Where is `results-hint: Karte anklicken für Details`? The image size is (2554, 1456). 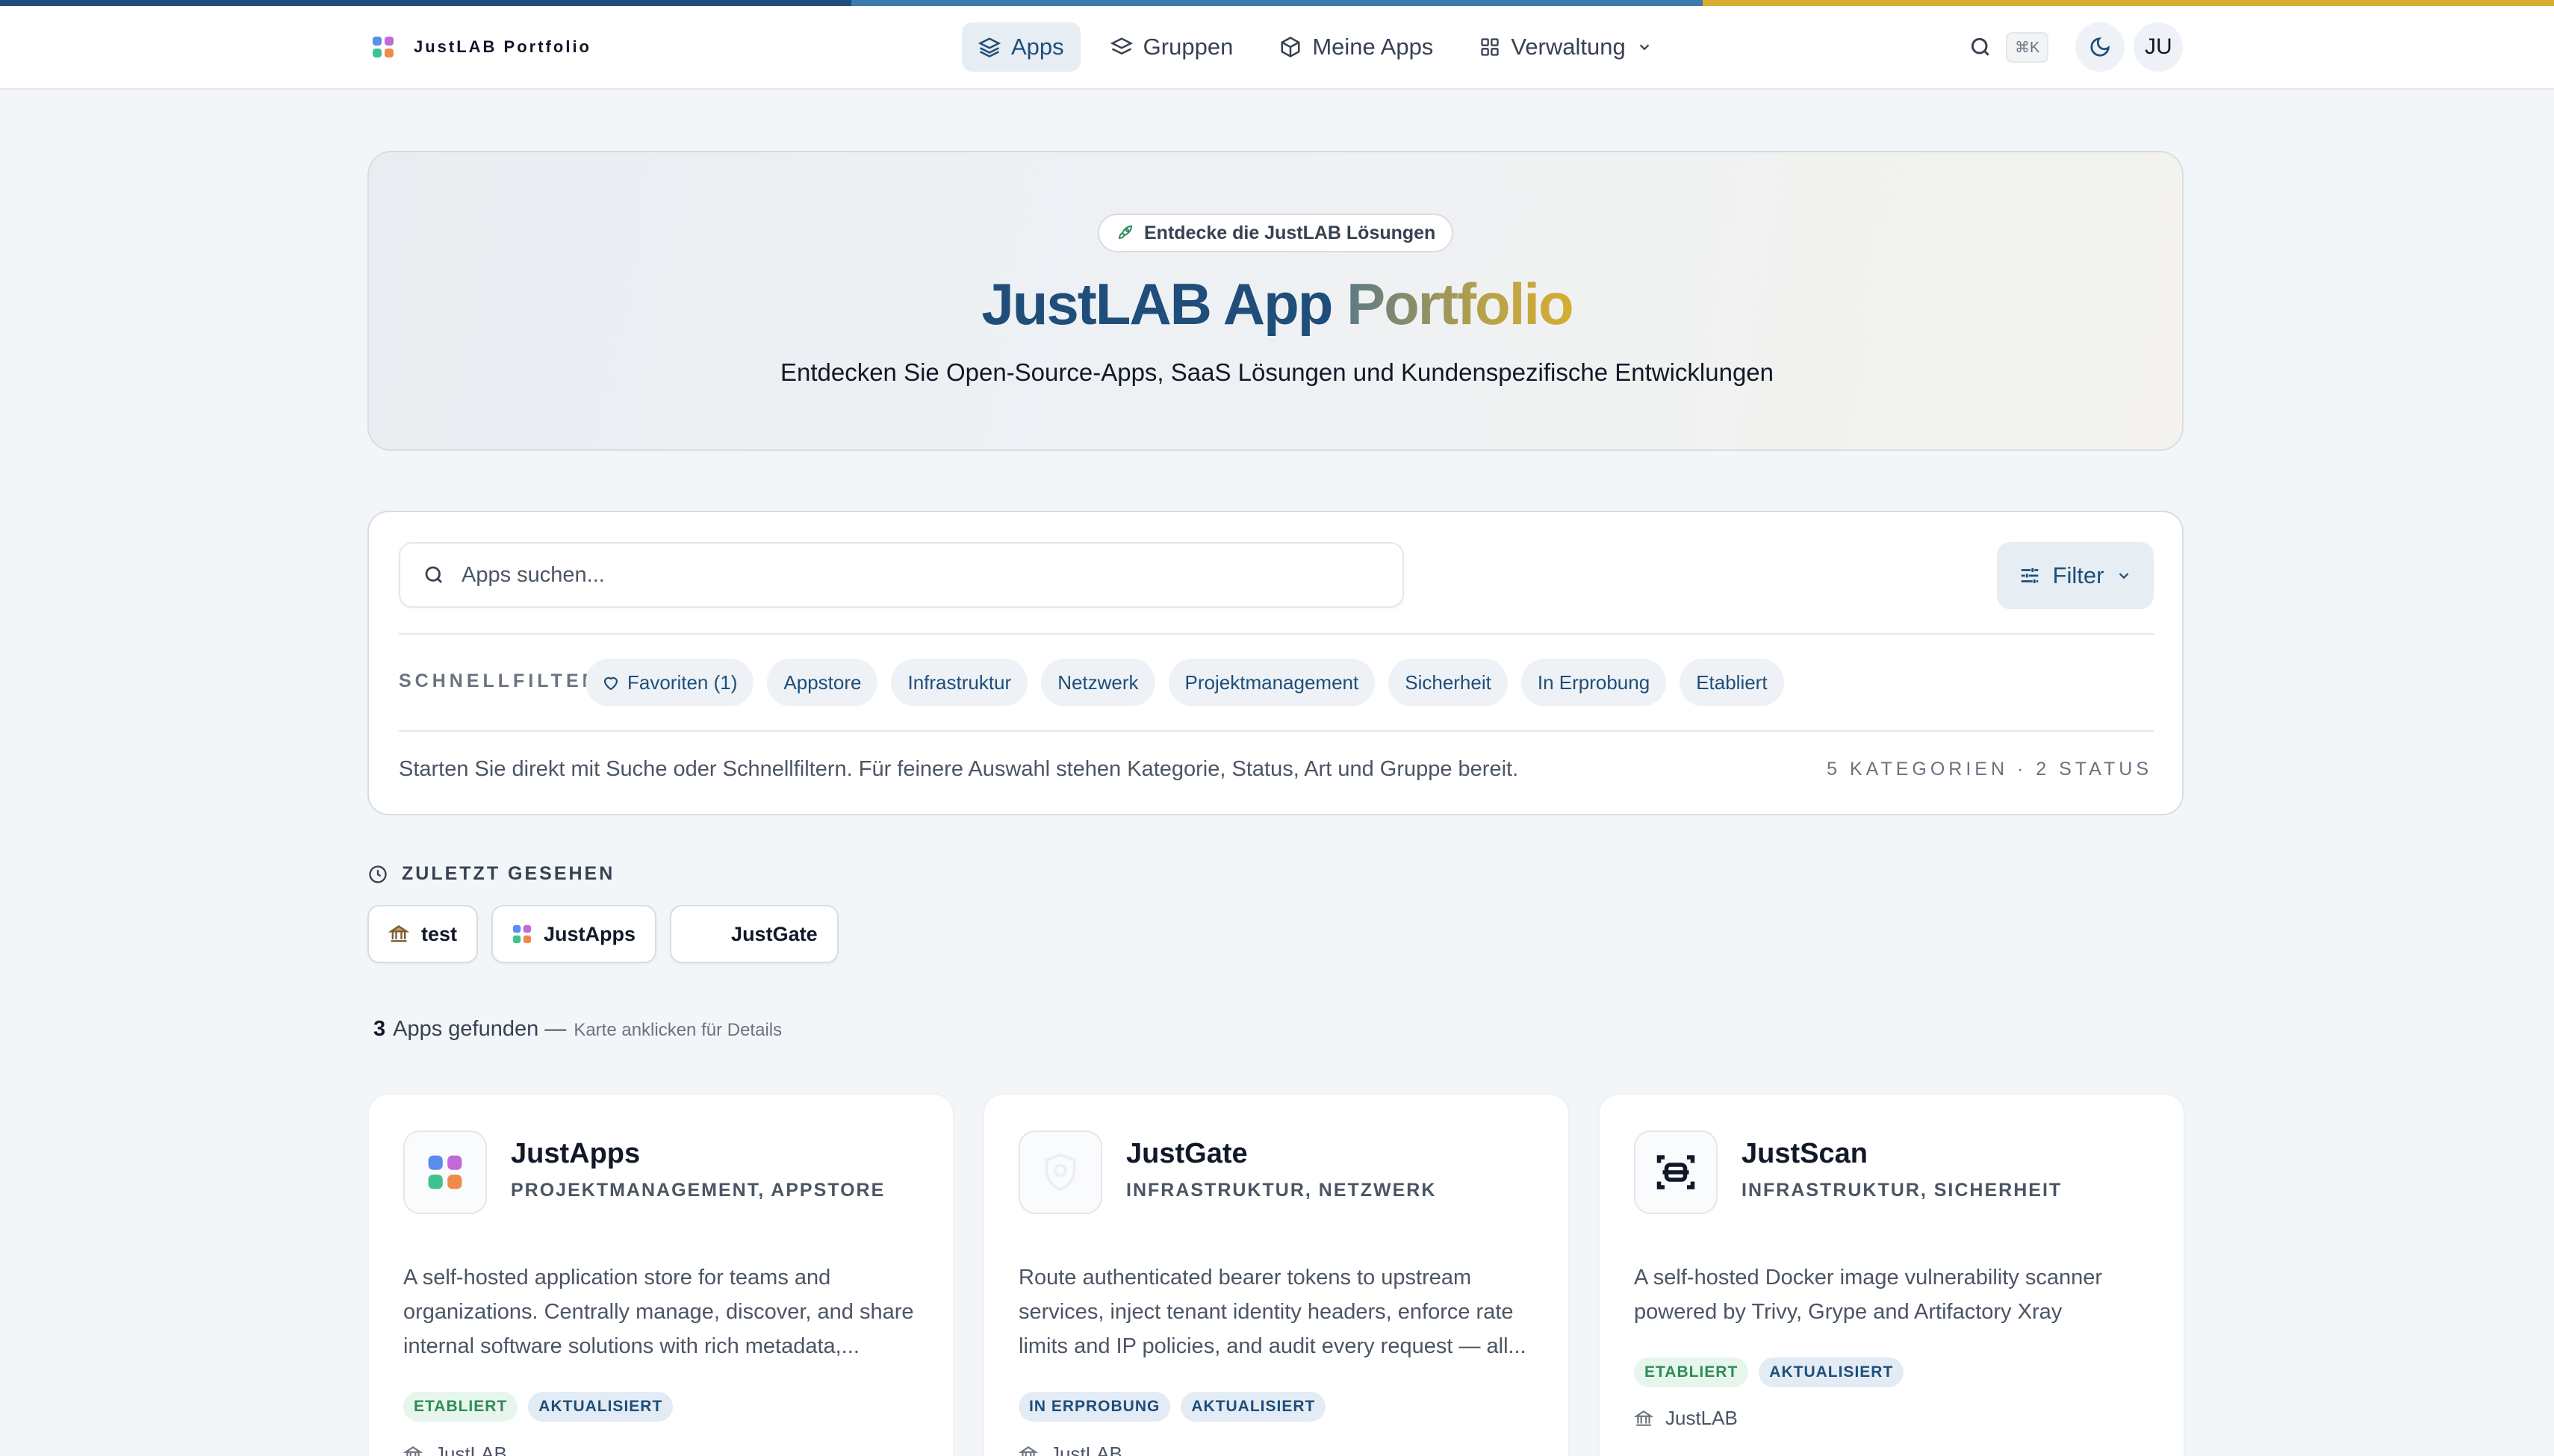 results-hint: Karte anklicken für Details is located at coordinates (678, 1030).